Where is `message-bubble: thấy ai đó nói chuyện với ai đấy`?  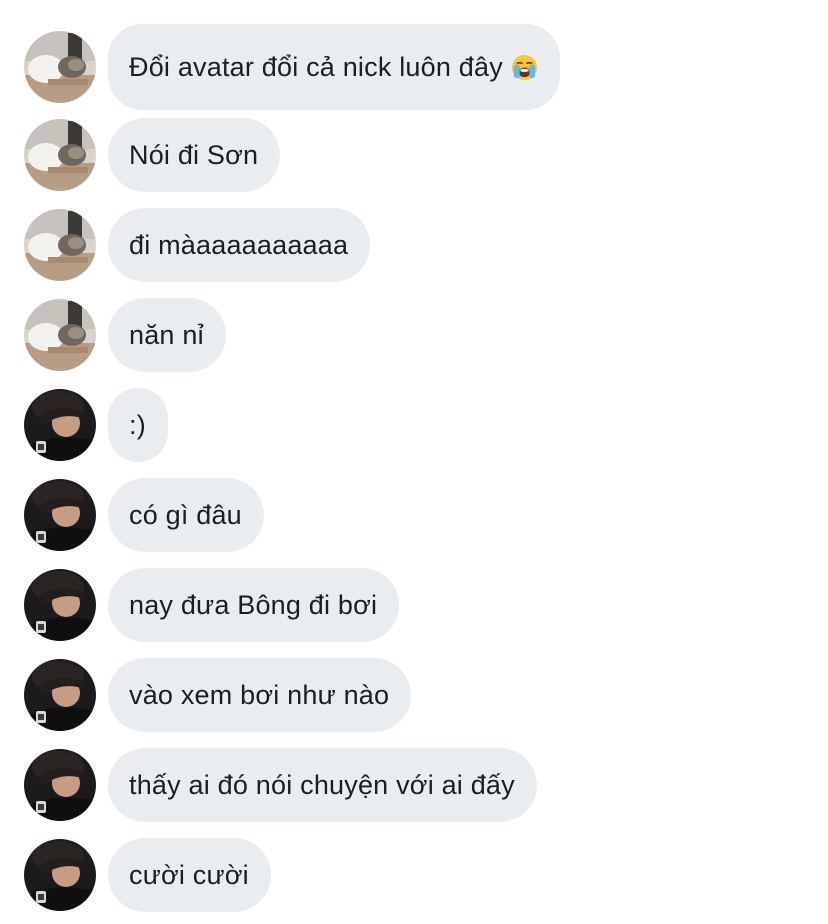
message-bubble: thấy ai đó nói chuyện với ai đấy is located at coordinates (322, 785).